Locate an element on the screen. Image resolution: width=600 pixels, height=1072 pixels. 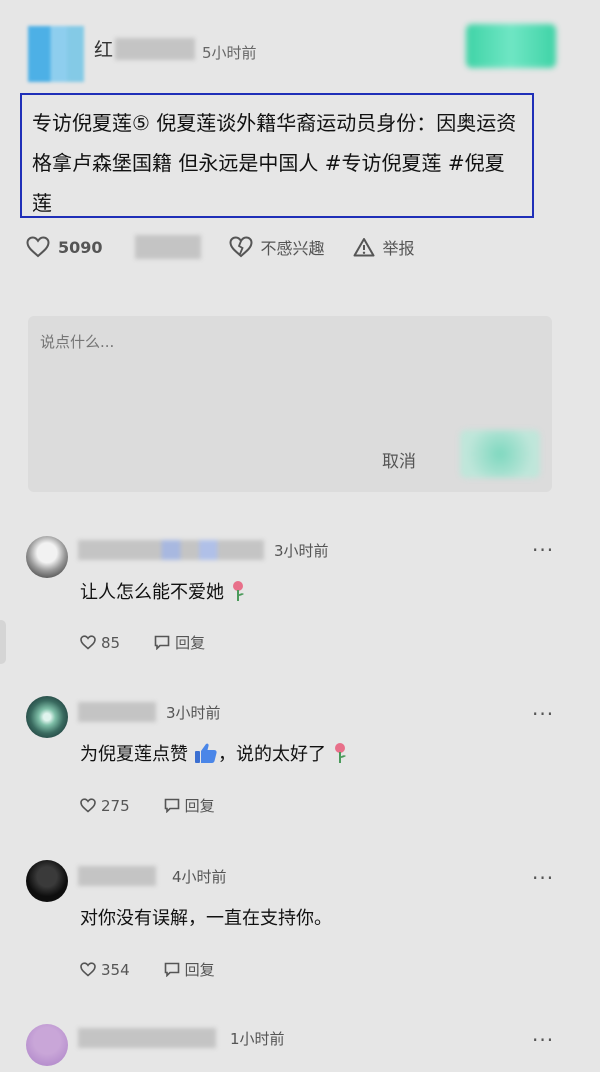
comment-like-button: 275 is located at coordinates (105, 806).